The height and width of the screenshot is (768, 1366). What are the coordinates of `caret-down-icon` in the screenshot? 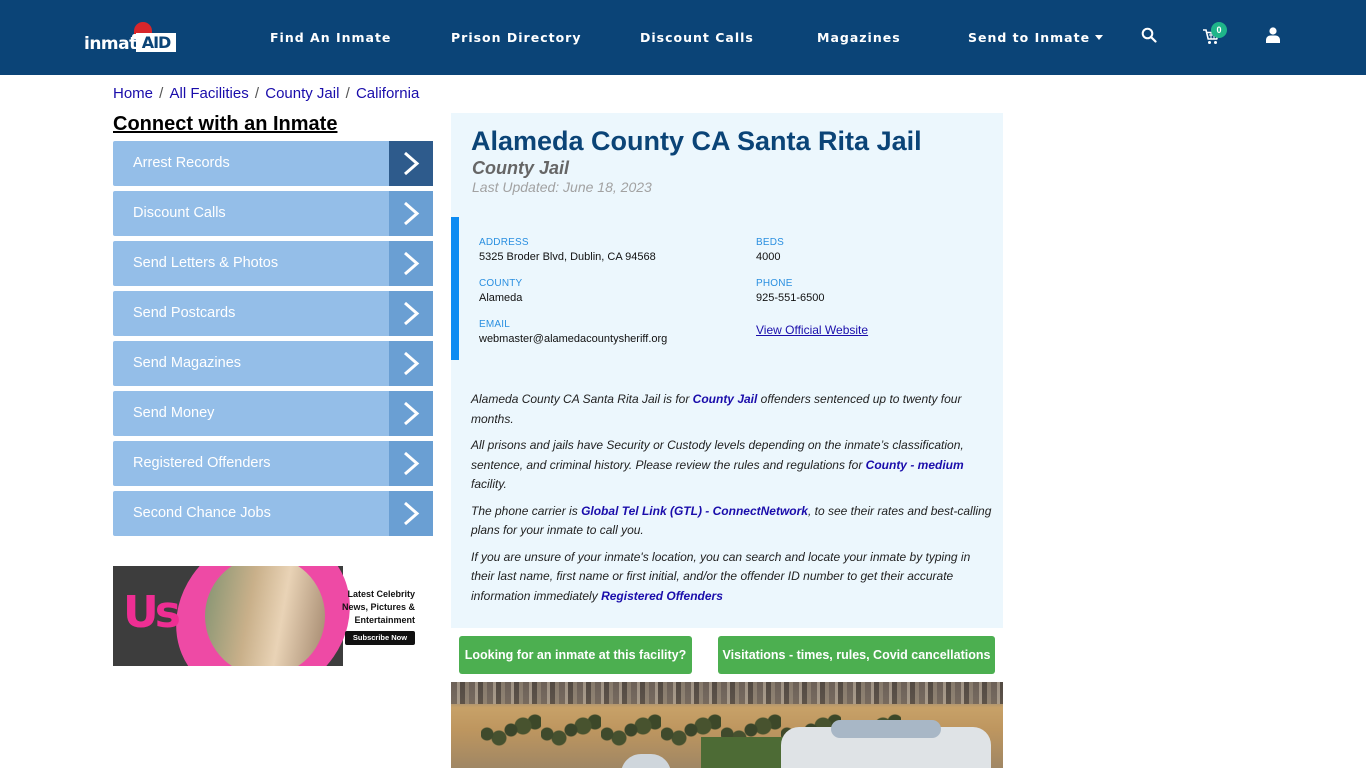 It's located at (1099, 37).